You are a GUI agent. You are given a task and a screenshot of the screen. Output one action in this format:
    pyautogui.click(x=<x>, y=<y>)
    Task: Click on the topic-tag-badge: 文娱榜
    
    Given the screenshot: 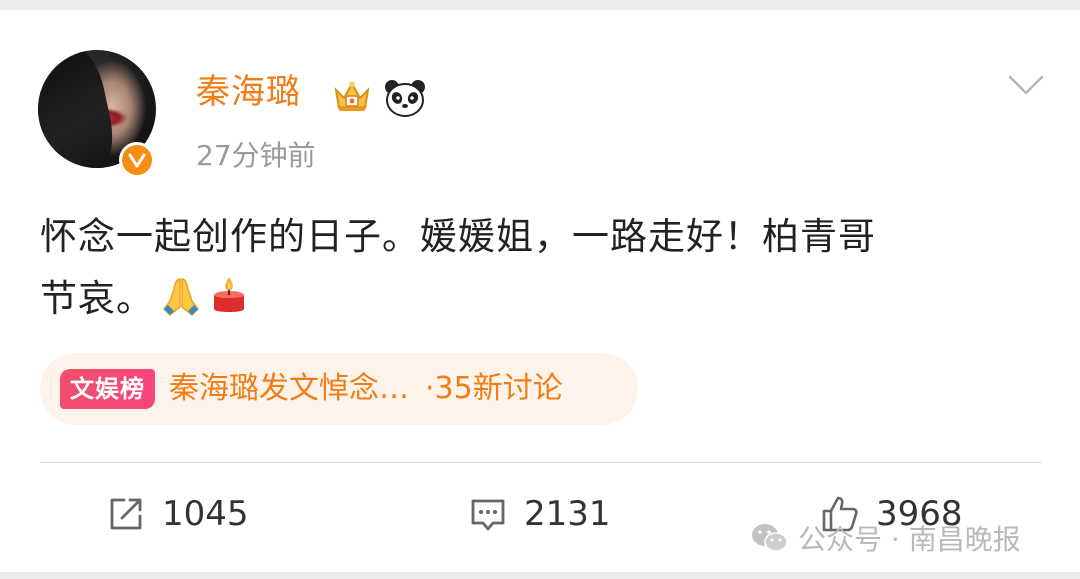 What is the action you would take?
    pyautogui.click(x=107, y=389)
    